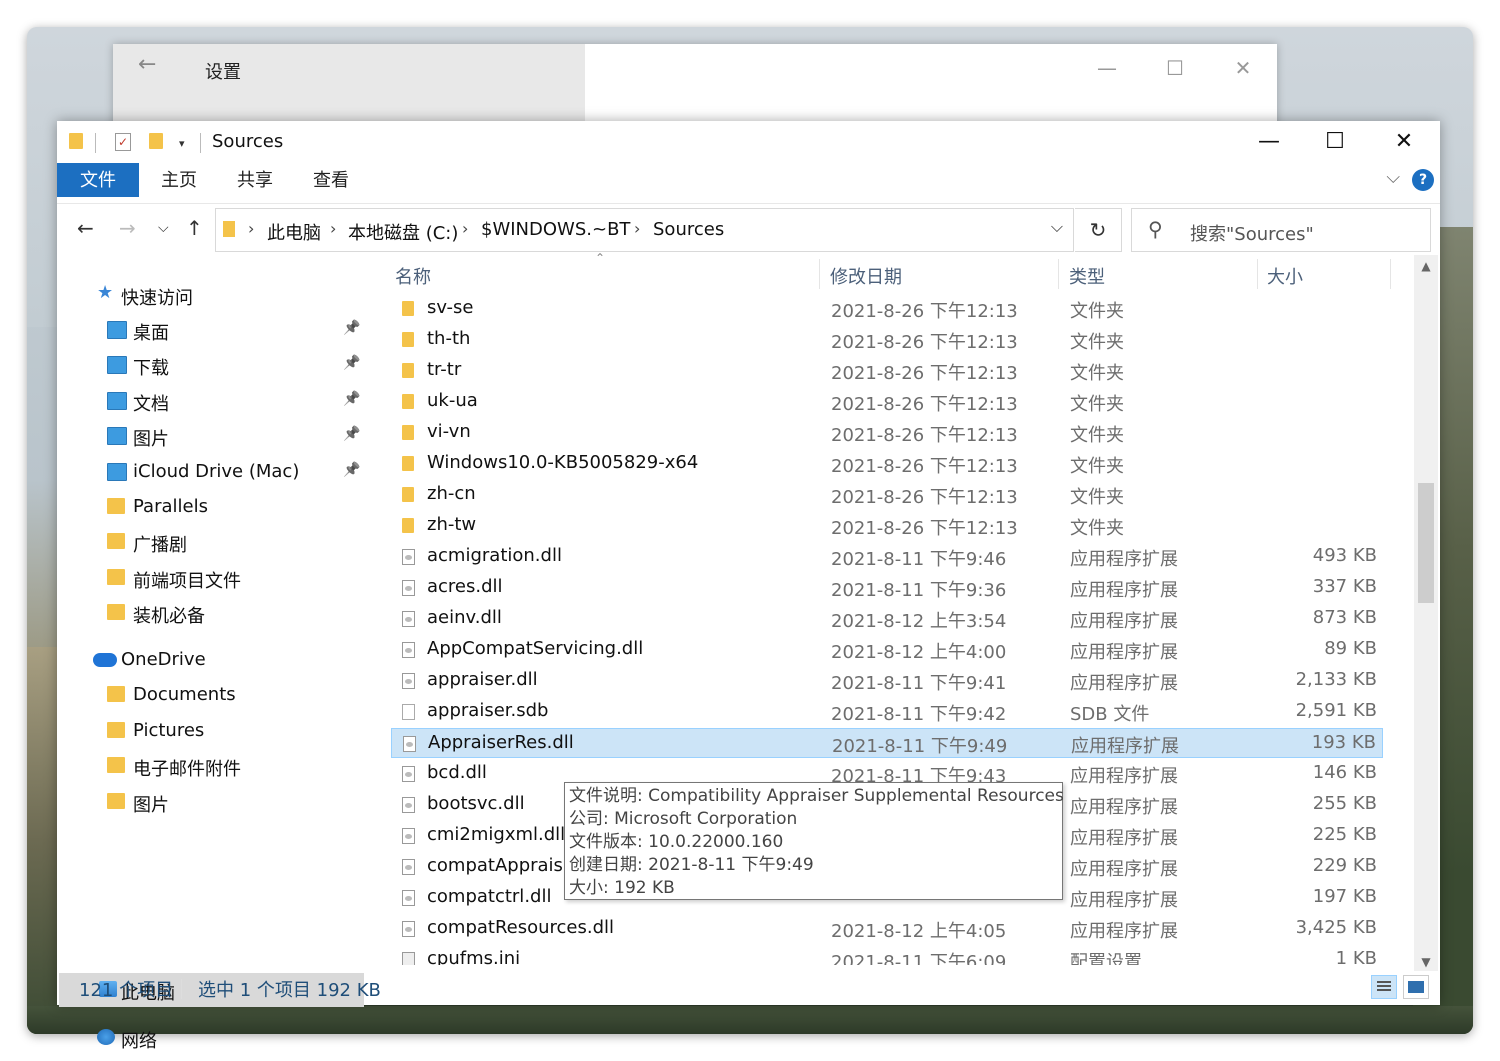 This screenshot has height=1061, width=1500. What do you see at coordinates (211, 802) in the screenshot?
I see `nav-item-onedrive-3: 图片` at bounding box center [211, 802].